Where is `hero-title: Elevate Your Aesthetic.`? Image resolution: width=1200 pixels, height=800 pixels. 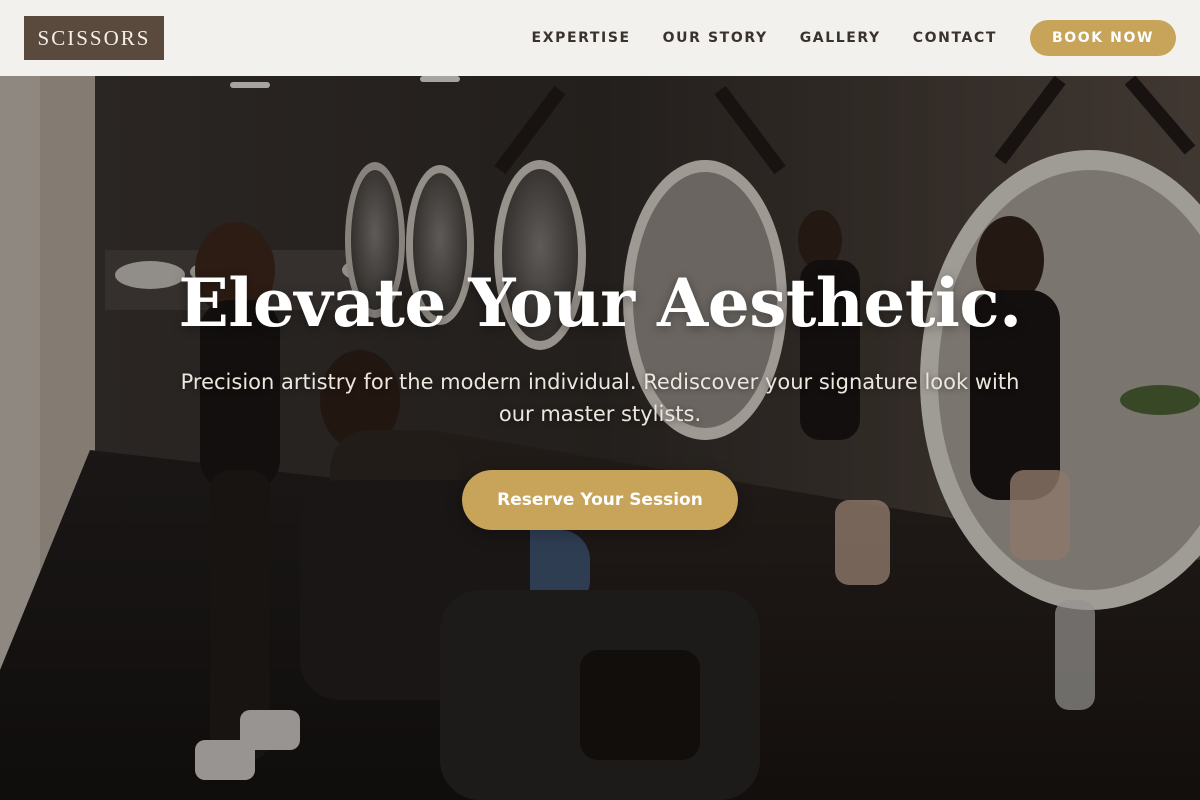
hero-title: Elevate Your Aesthetic. is located at coordinates (600, 303).